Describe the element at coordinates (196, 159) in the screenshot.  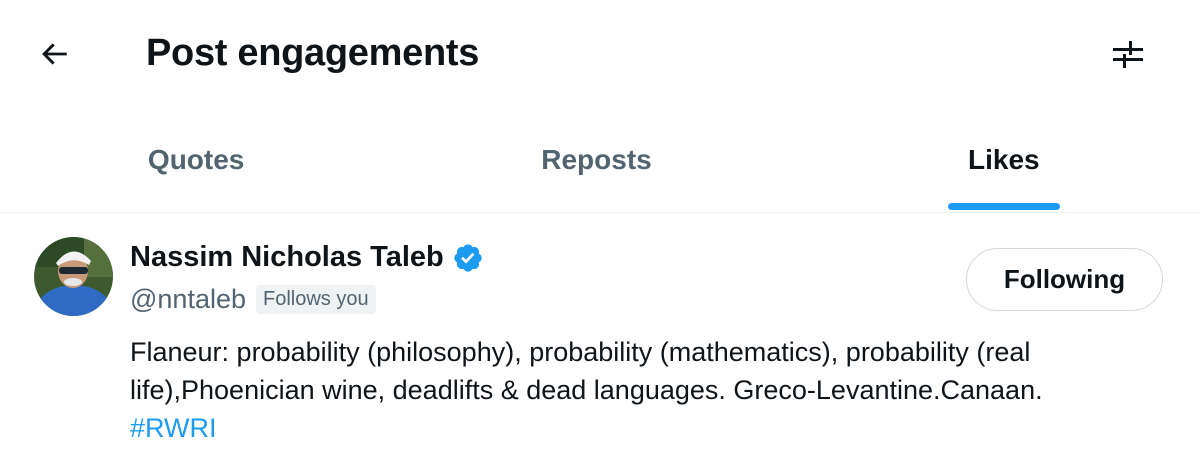
I see `tab-label: Quotes` at that location.